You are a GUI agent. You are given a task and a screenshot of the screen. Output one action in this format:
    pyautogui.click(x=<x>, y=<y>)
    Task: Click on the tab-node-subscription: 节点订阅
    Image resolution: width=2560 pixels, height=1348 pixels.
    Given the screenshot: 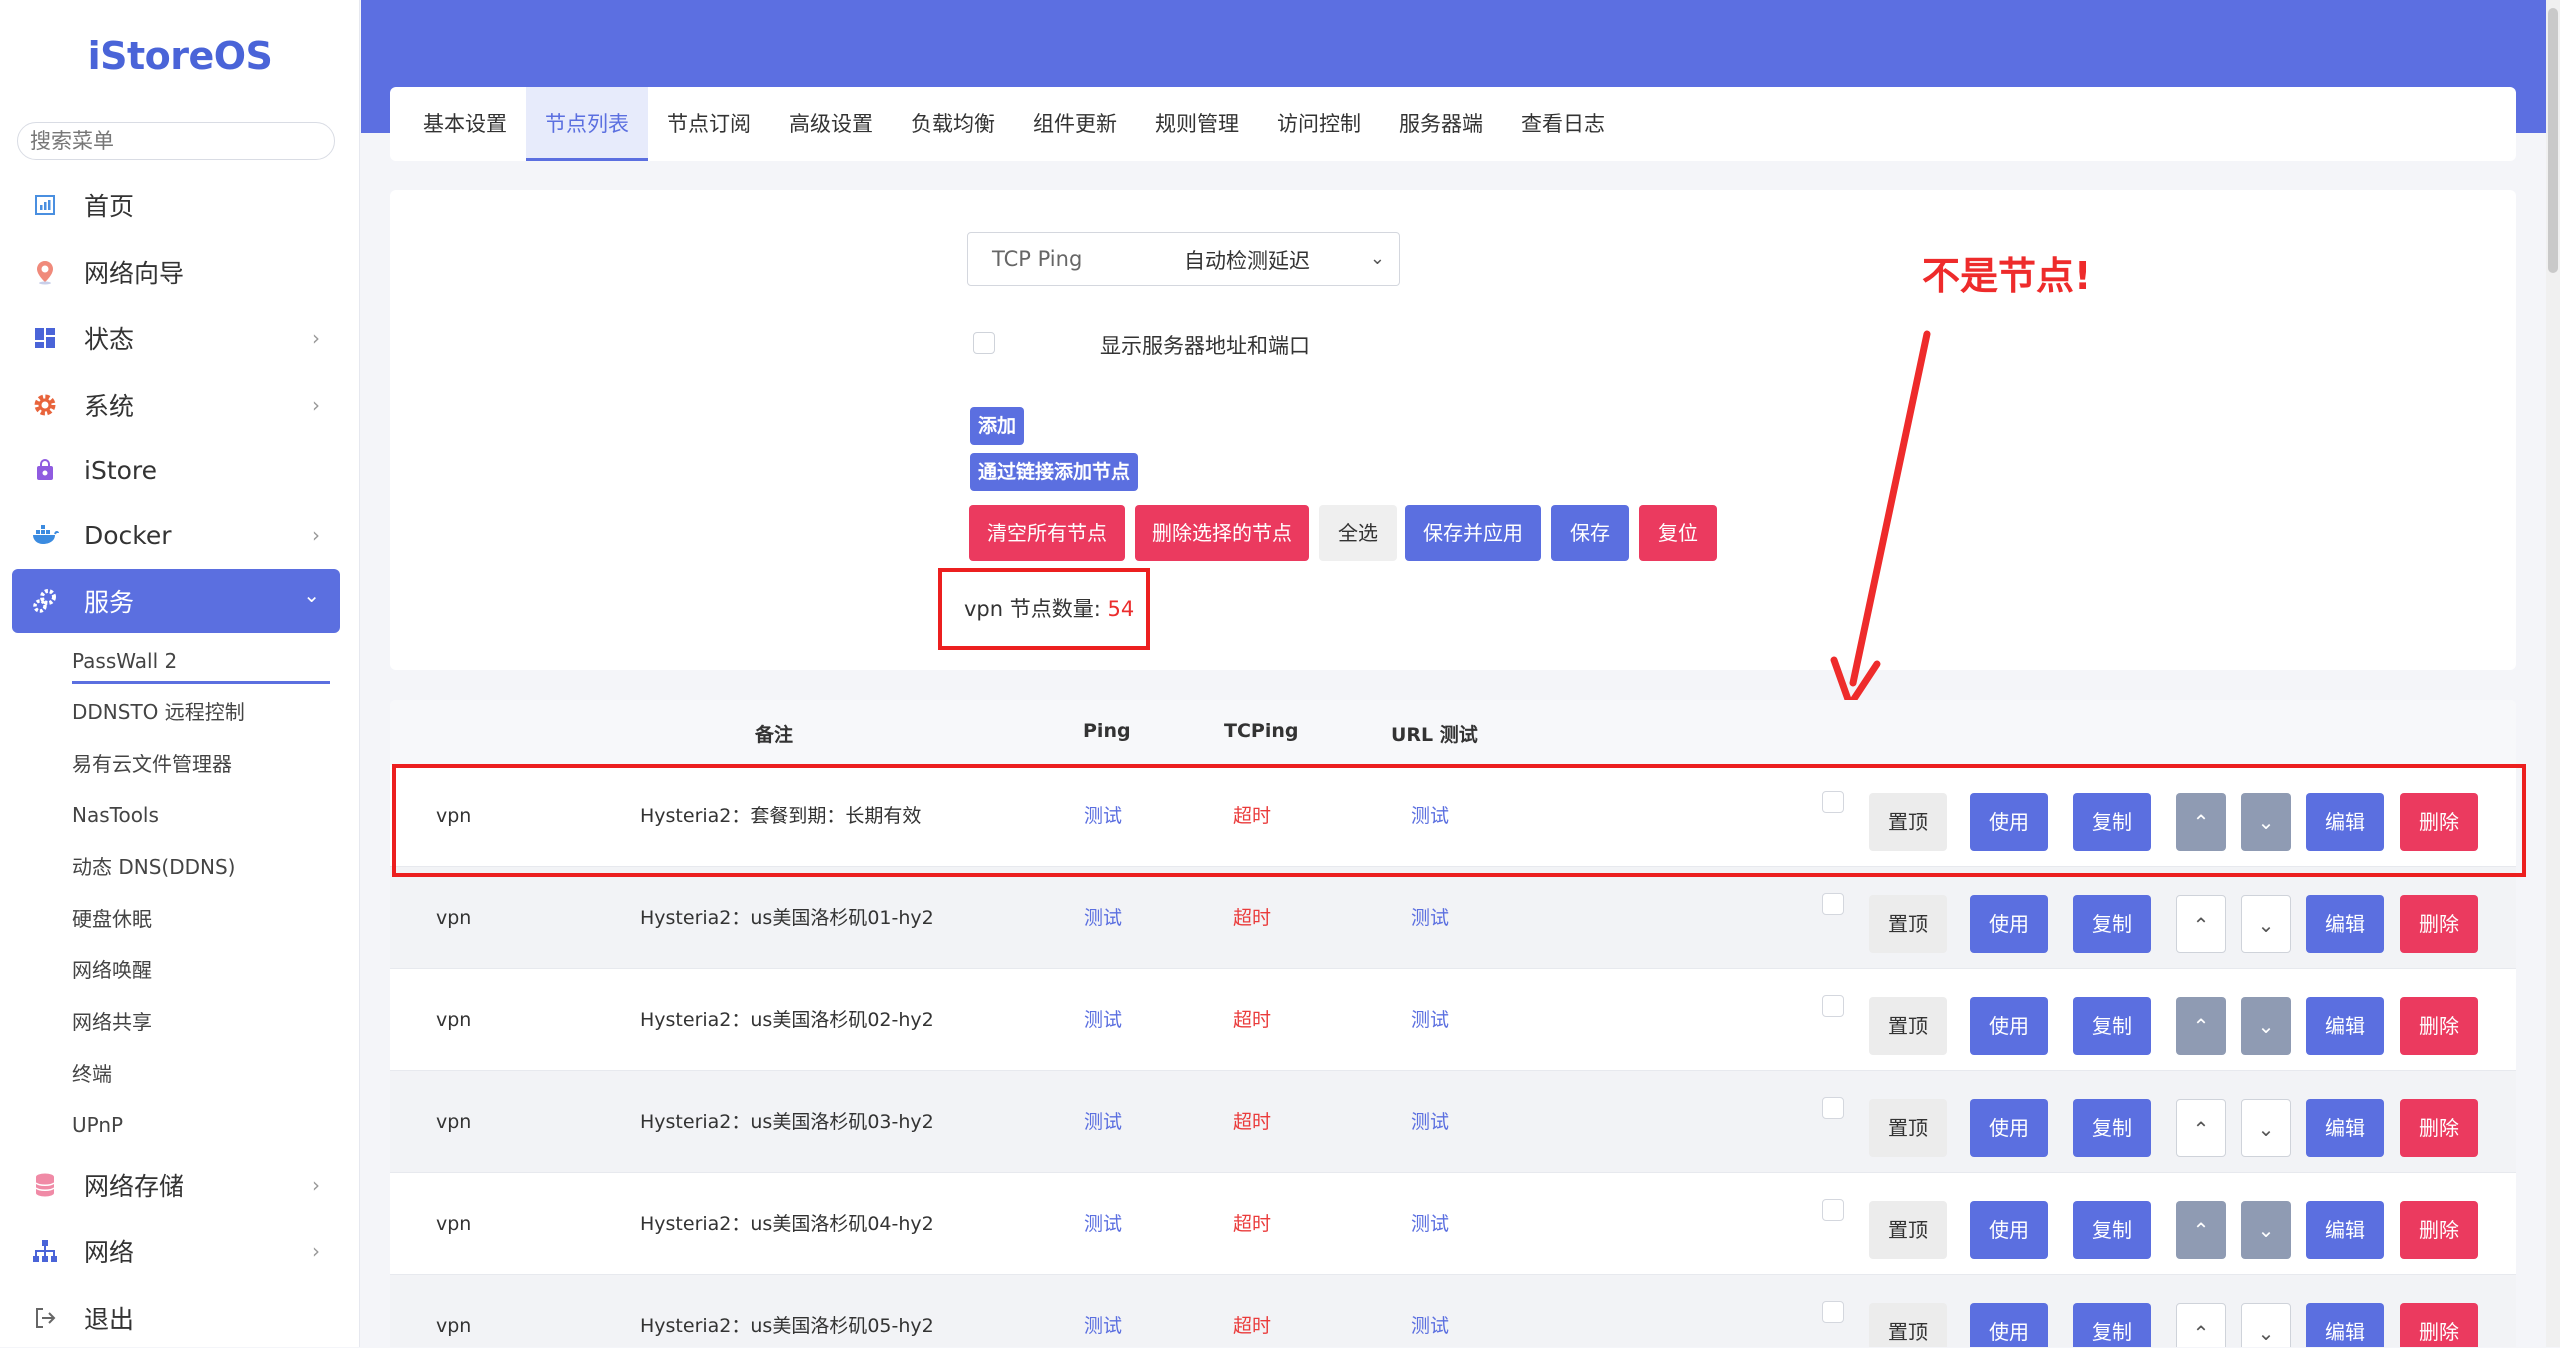 What is the action you would take?
    pyautogui.click(x=709, y=124)
    